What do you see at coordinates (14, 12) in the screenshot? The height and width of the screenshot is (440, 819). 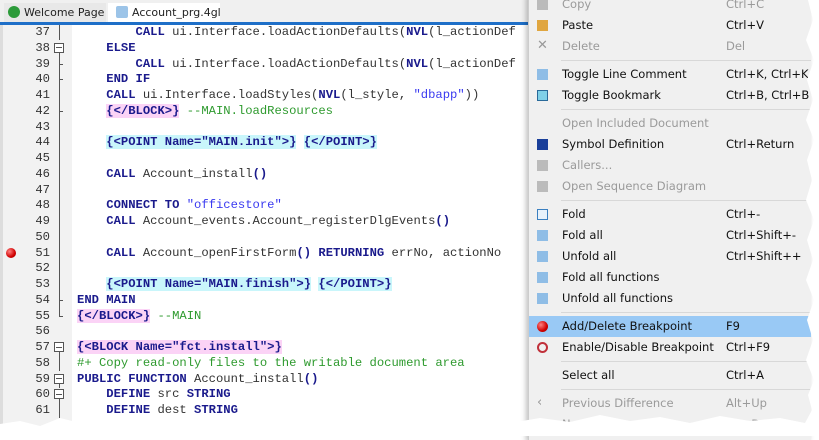 I see `home-icon` at bounding box center [14, 12].